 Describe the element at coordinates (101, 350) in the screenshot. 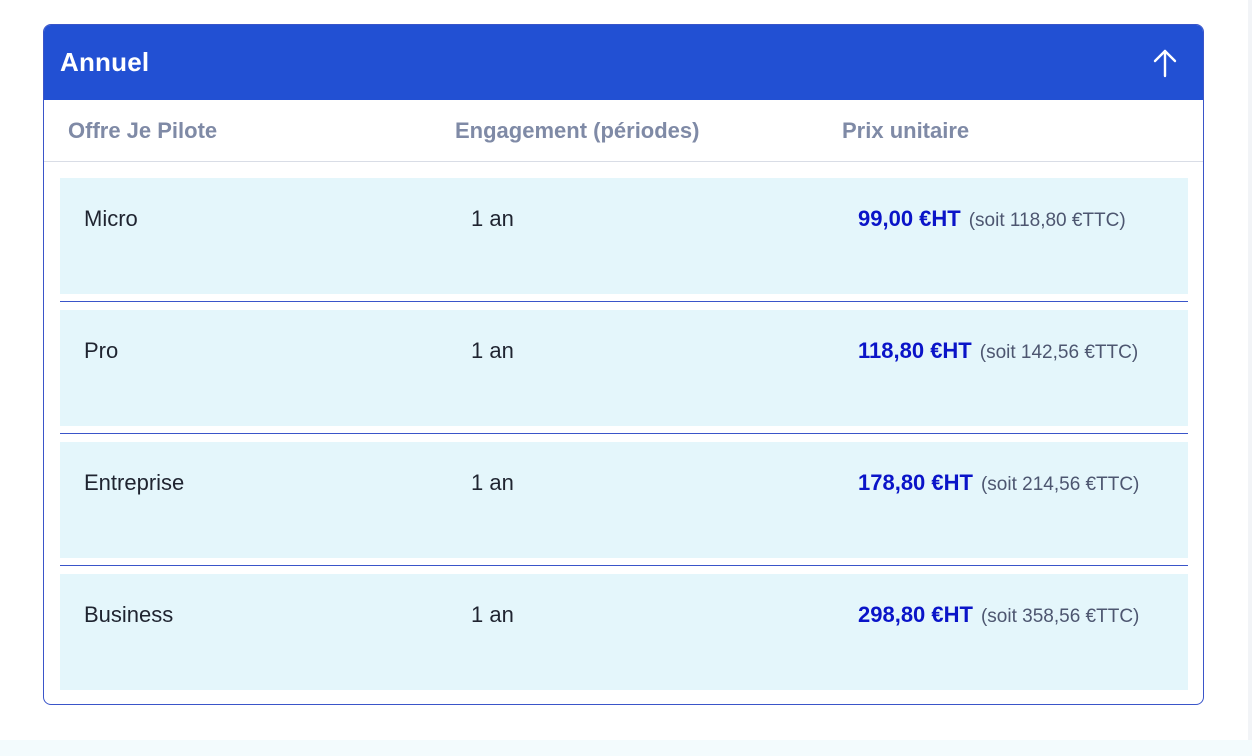

I see `offer-name: Pro` at that location.